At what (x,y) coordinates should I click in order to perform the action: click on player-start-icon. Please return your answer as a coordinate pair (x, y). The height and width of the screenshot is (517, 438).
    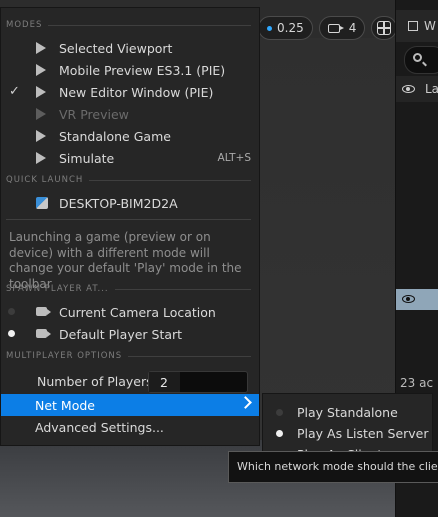
    Looking at the image, I should click on (42, 334).